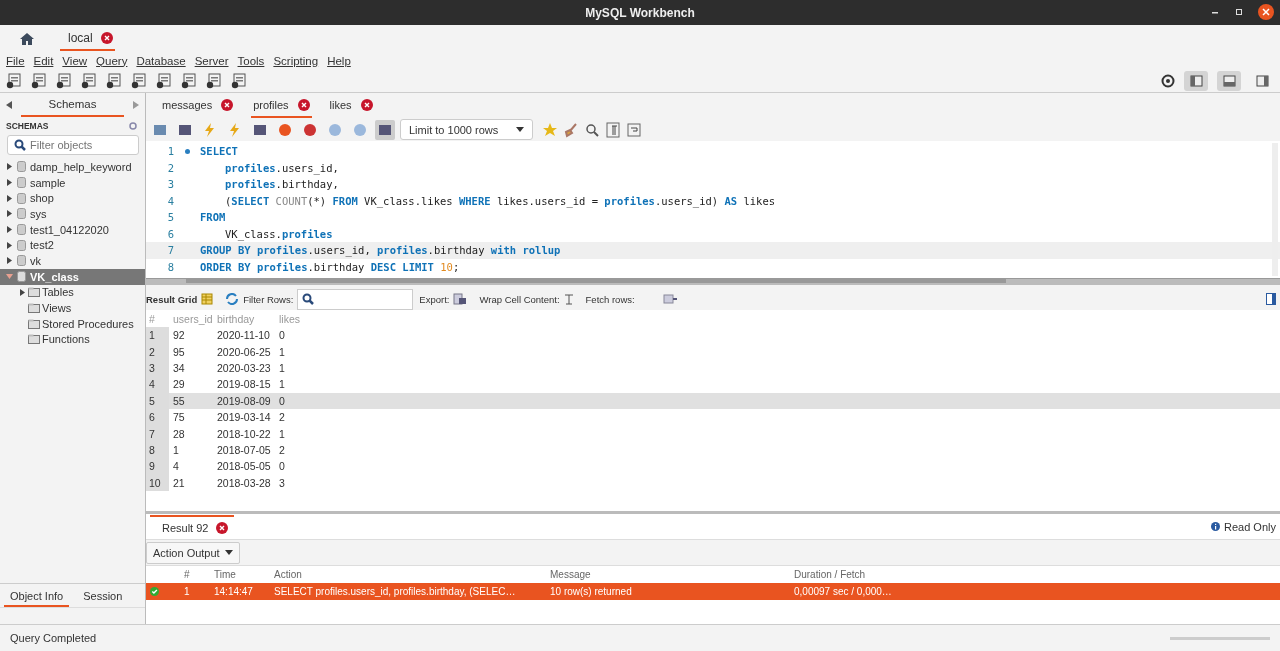 This screenshot has width=1280, height=651. I want to click on star-icon, so click(550, 129).